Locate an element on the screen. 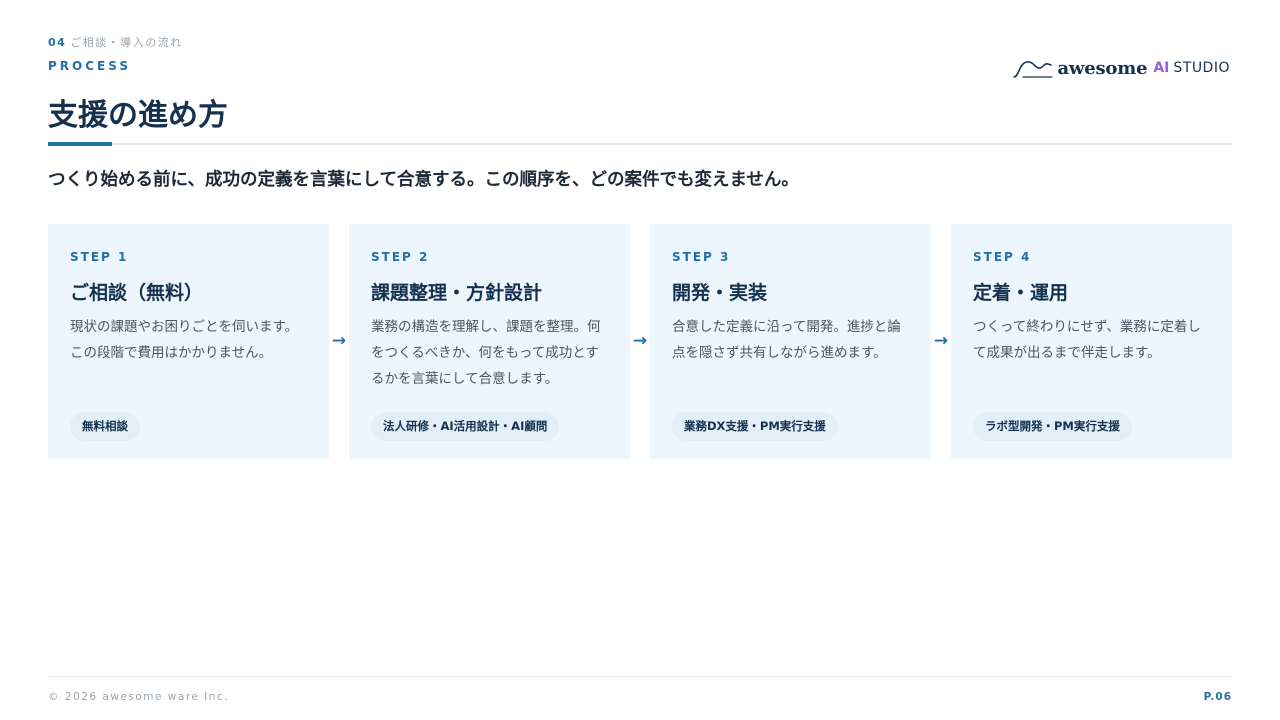  section-eyebrow: 04 ご相談・導入の流れ is located at coordinates (115, 42).